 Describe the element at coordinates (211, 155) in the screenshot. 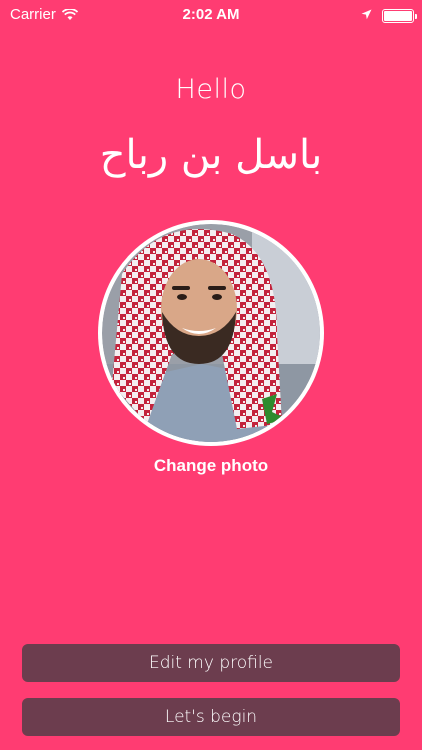

I see `user-name: باسل بن رباح` at that location.